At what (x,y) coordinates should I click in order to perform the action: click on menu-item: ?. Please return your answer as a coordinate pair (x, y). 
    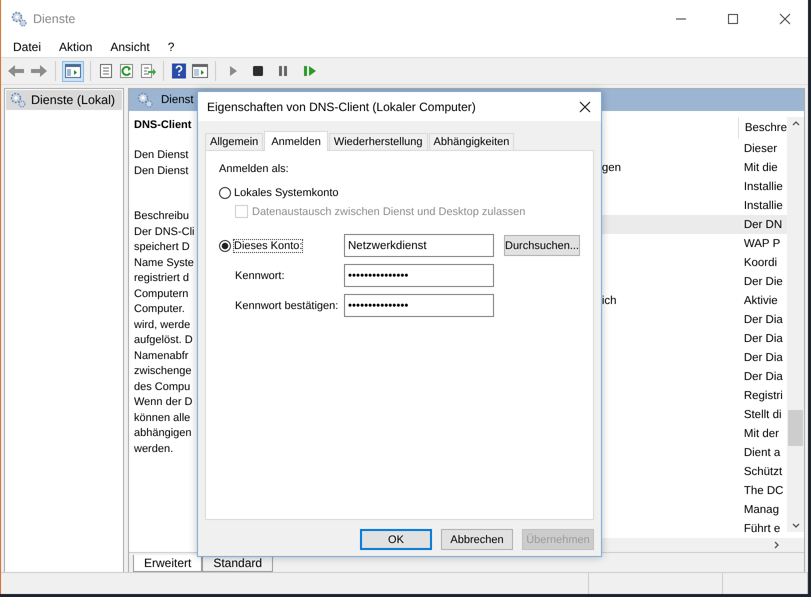
    Looking at the image, I should click on (171, 47).